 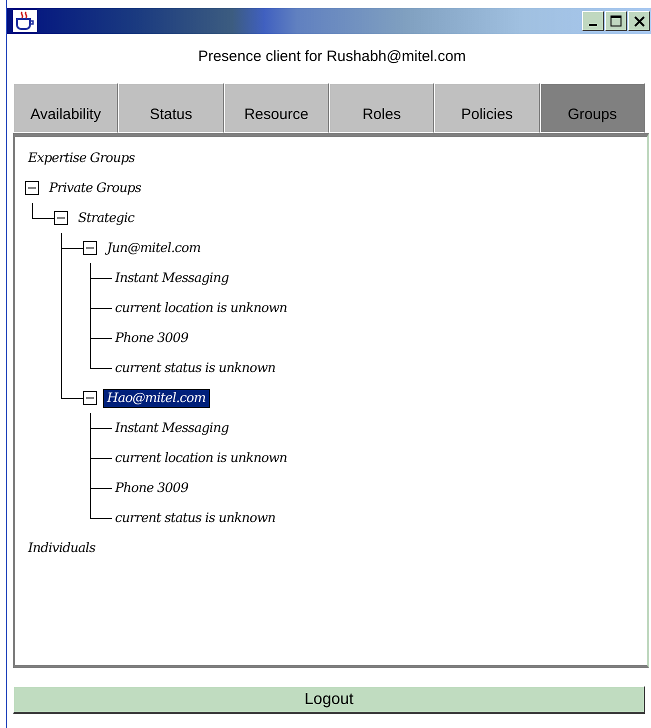 I want to click on minimize-button, so click(x=593, y=21).